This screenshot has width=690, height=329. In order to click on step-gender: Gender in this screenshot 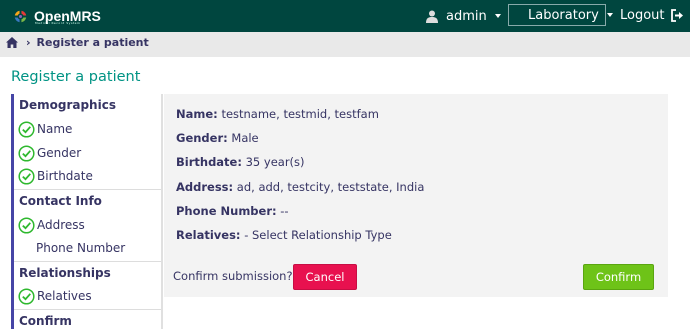, I will do `click(49, 153)`.